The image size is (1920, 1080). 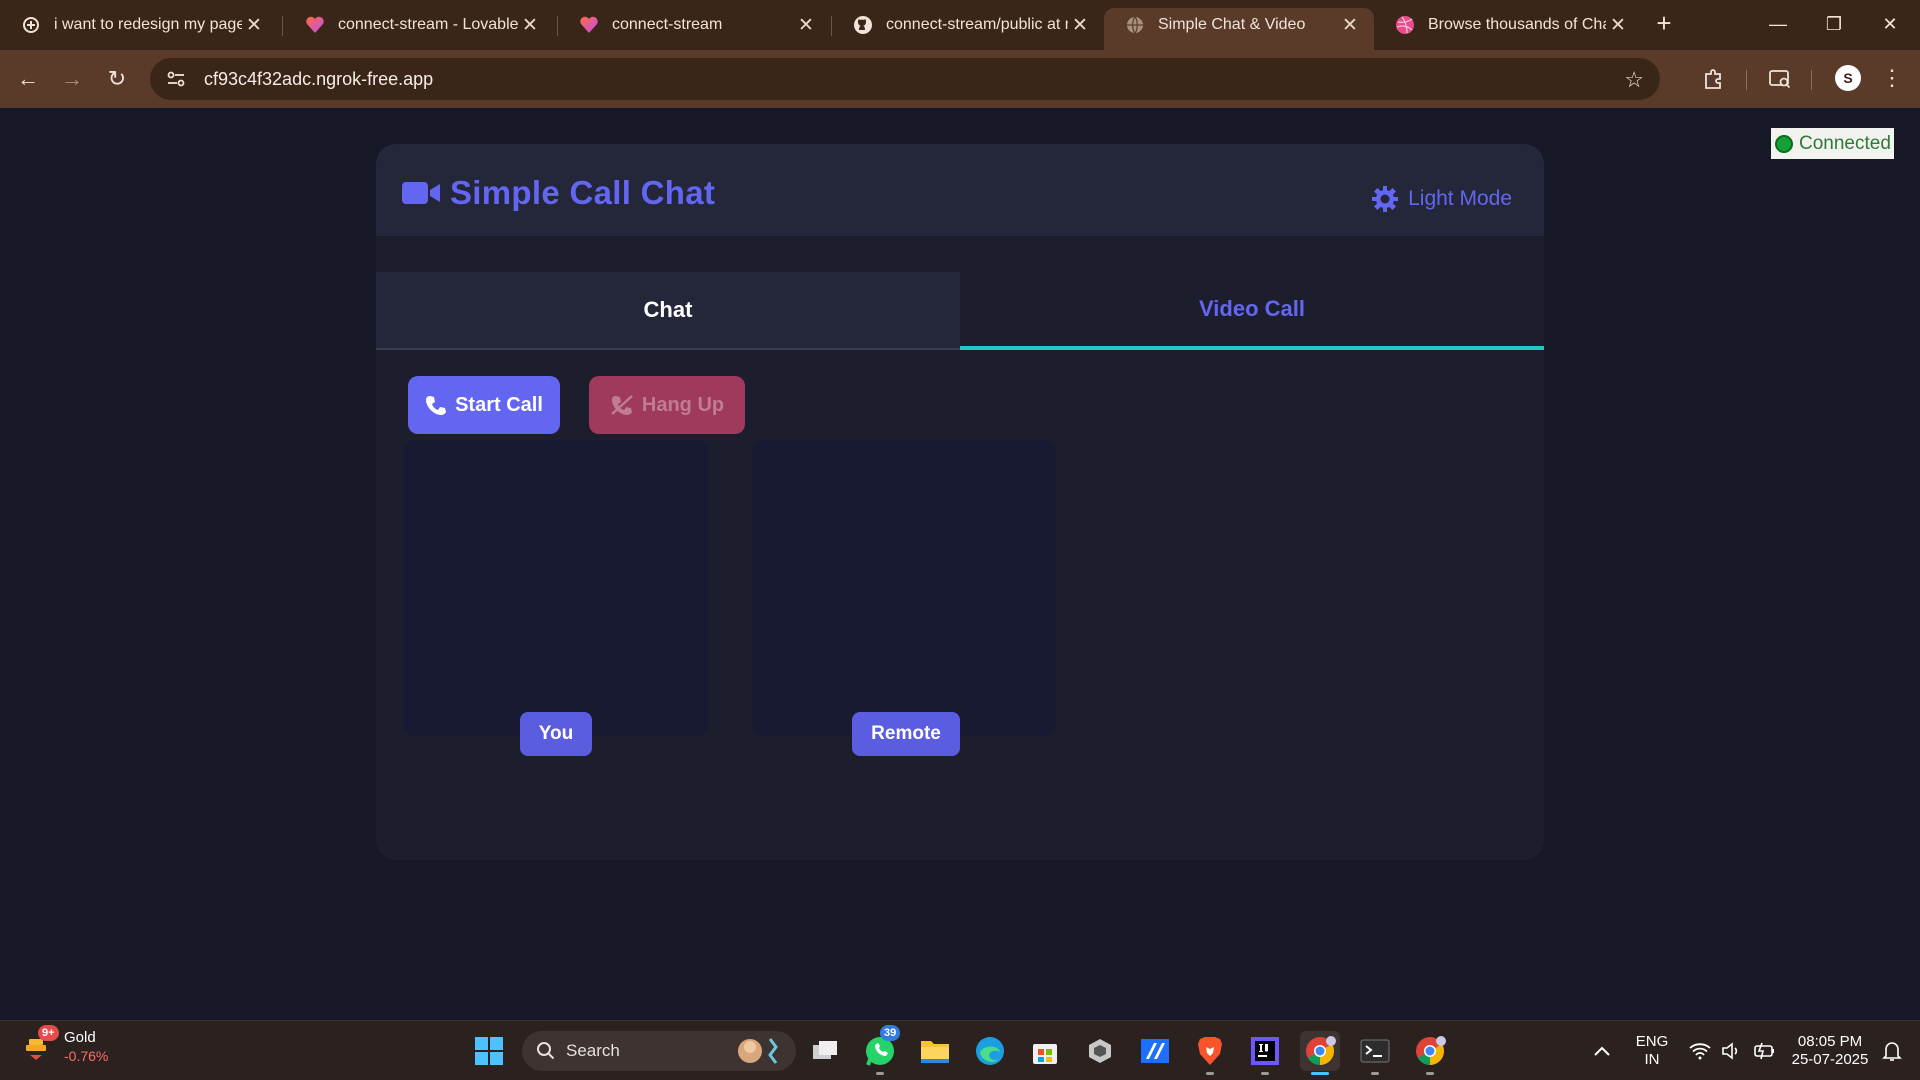 I want to click on clock: 08:05 PM 25-07-2025, so click(x=1830, y=1051).